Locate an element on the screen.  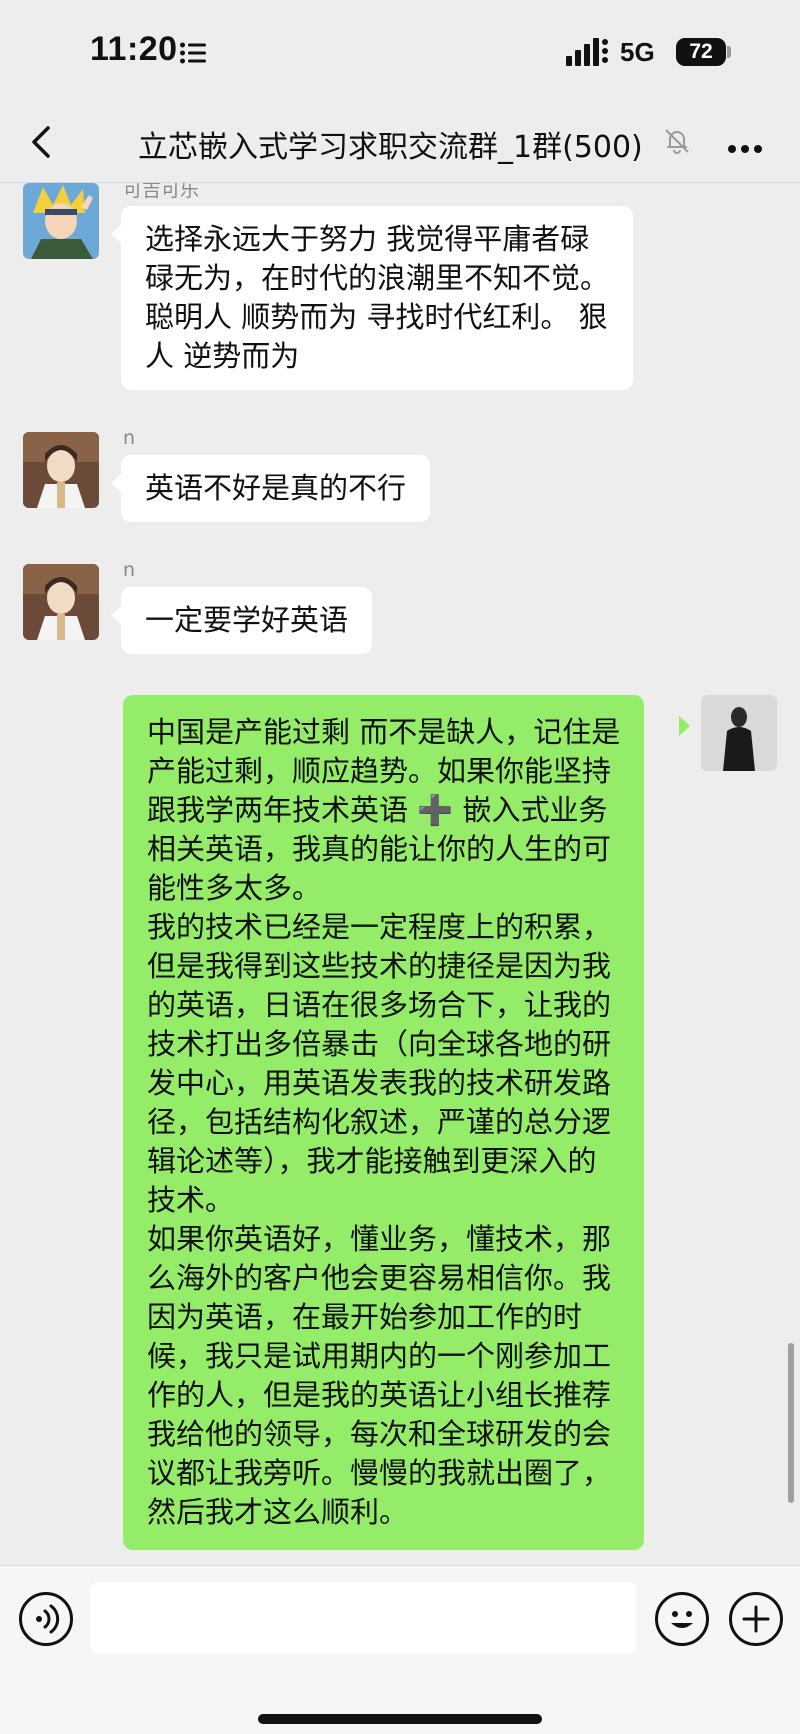
message-line: 我的技术已经是一定程度上的积累， is located at coordinates (379, 927).